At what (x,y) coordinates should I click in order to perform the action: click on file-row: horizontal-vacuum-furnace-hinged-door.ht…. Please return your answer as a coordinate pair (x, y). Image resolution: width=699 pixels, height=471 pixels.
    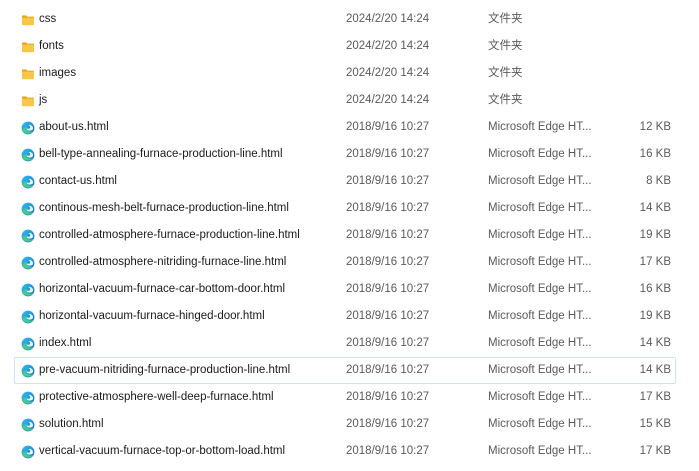
    Looking at the image, I should click on (345, 316).